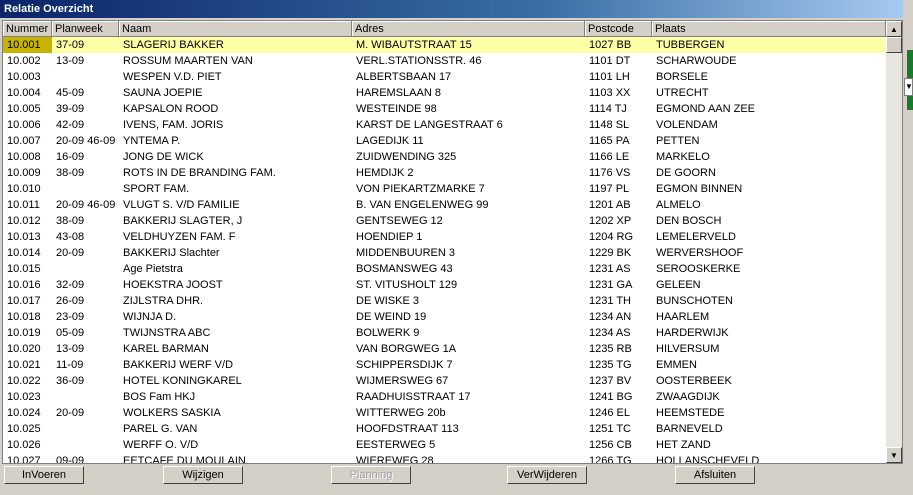 The height and width of the screenshot is (495, 913). I want to click on cell-adres: HAREMSLAAN 8, so click(468, 93).